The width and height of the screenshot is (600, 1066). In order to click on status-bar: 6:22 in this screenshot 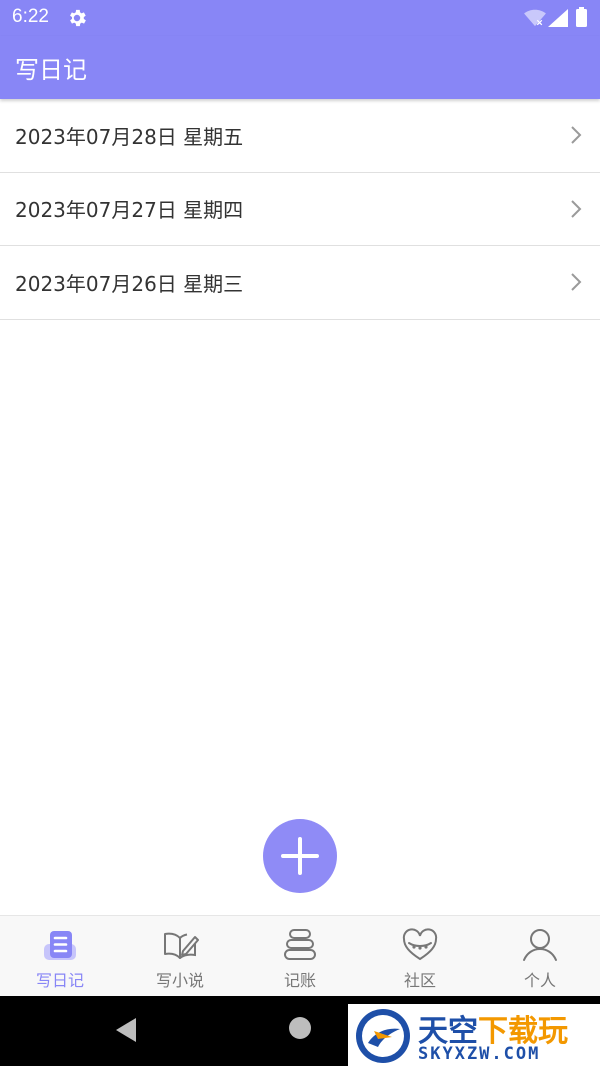, I will do `click(300, 18)`.